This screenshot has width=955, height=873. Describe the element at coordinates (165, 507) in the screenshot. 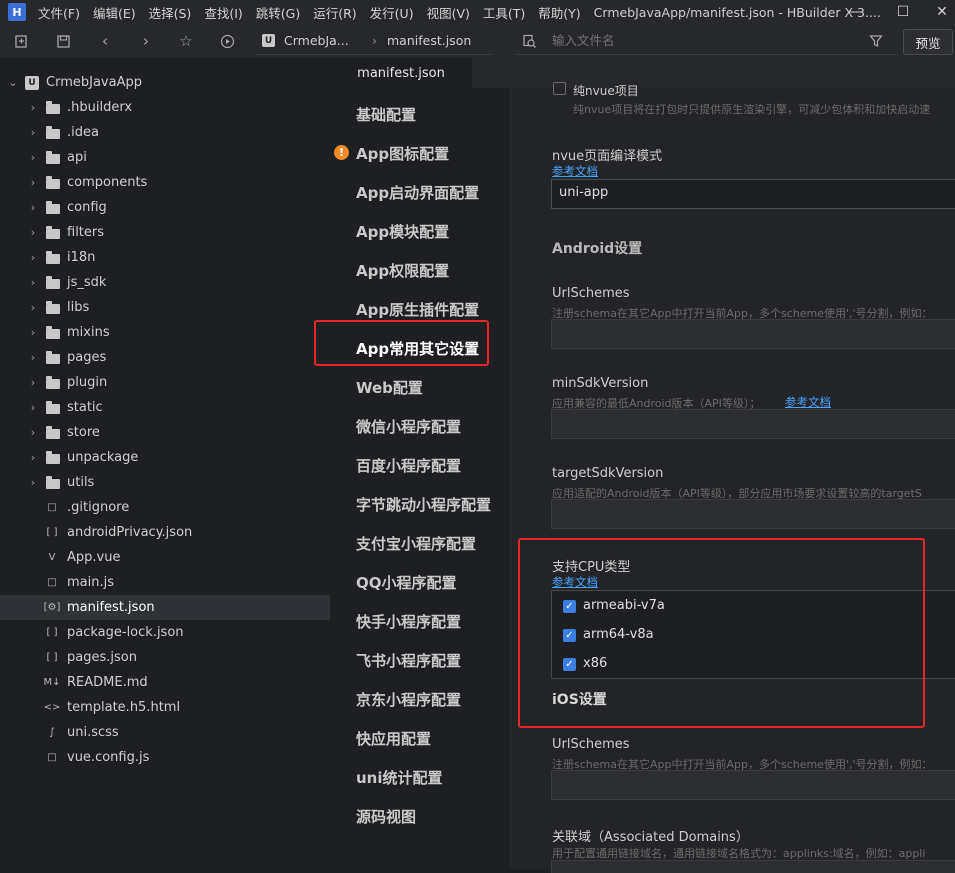

I see `tree-file-gitignore: □ .gitignore` at that location.